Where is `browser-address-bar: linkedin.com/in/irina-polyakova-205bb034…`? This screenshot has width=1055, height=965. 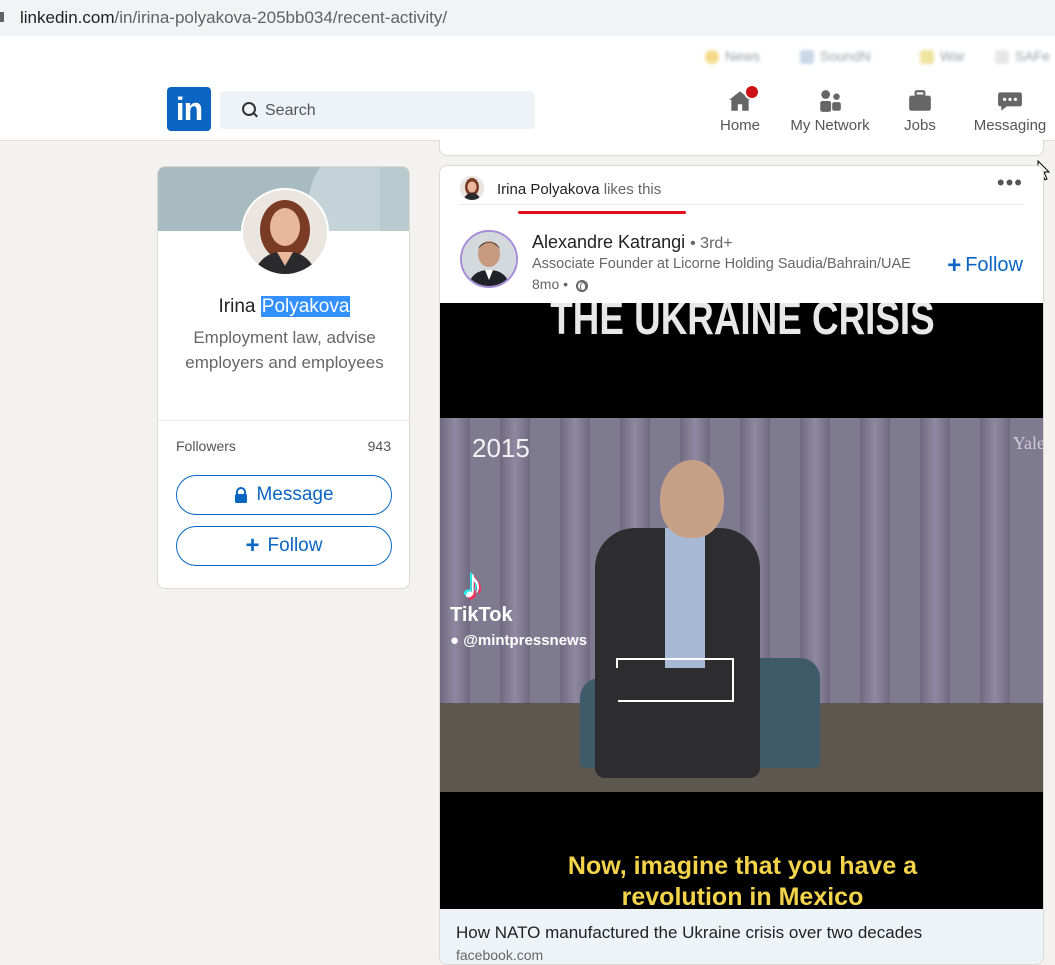
browser-address-bar: linkedin.com/in/irina-polyakova-205bb034… is located at coordinates (527, 18).